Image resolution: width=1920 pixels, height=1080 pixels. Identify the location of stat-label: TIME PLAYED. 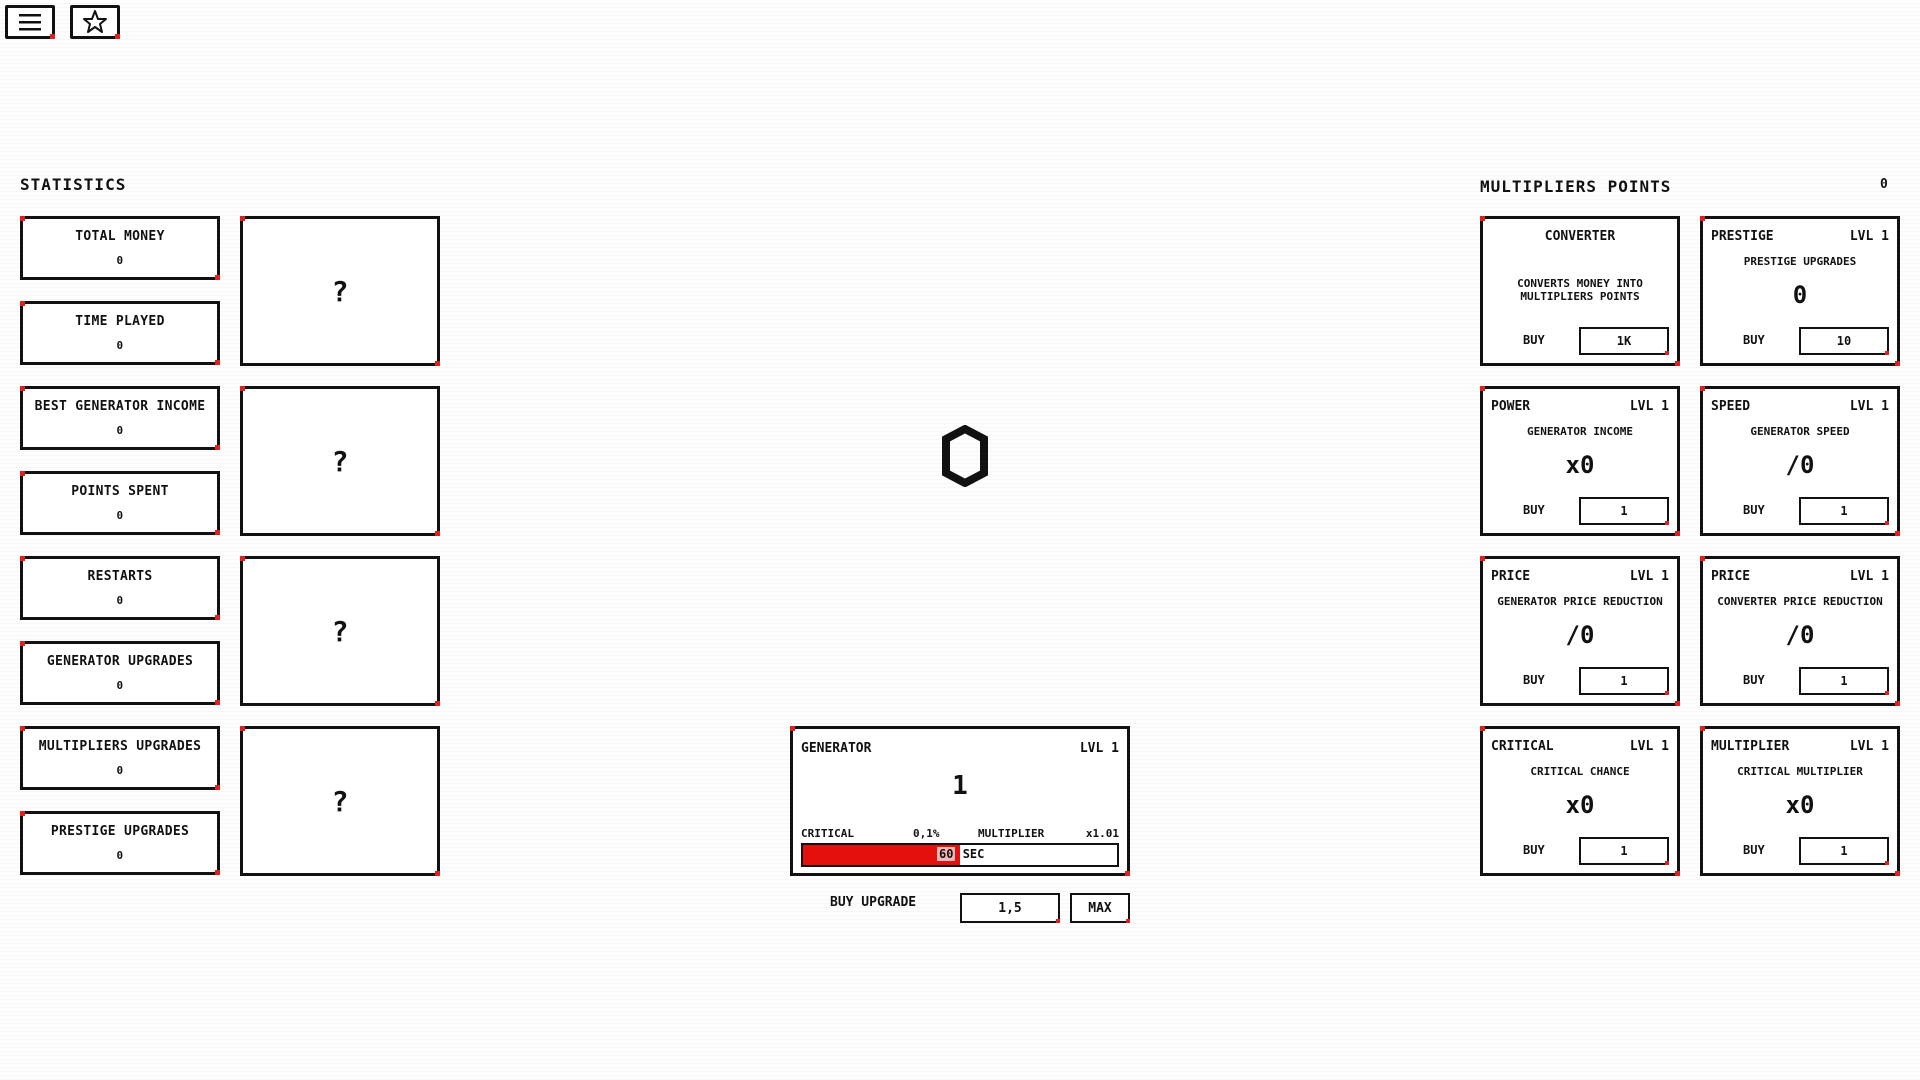
(120, 321).